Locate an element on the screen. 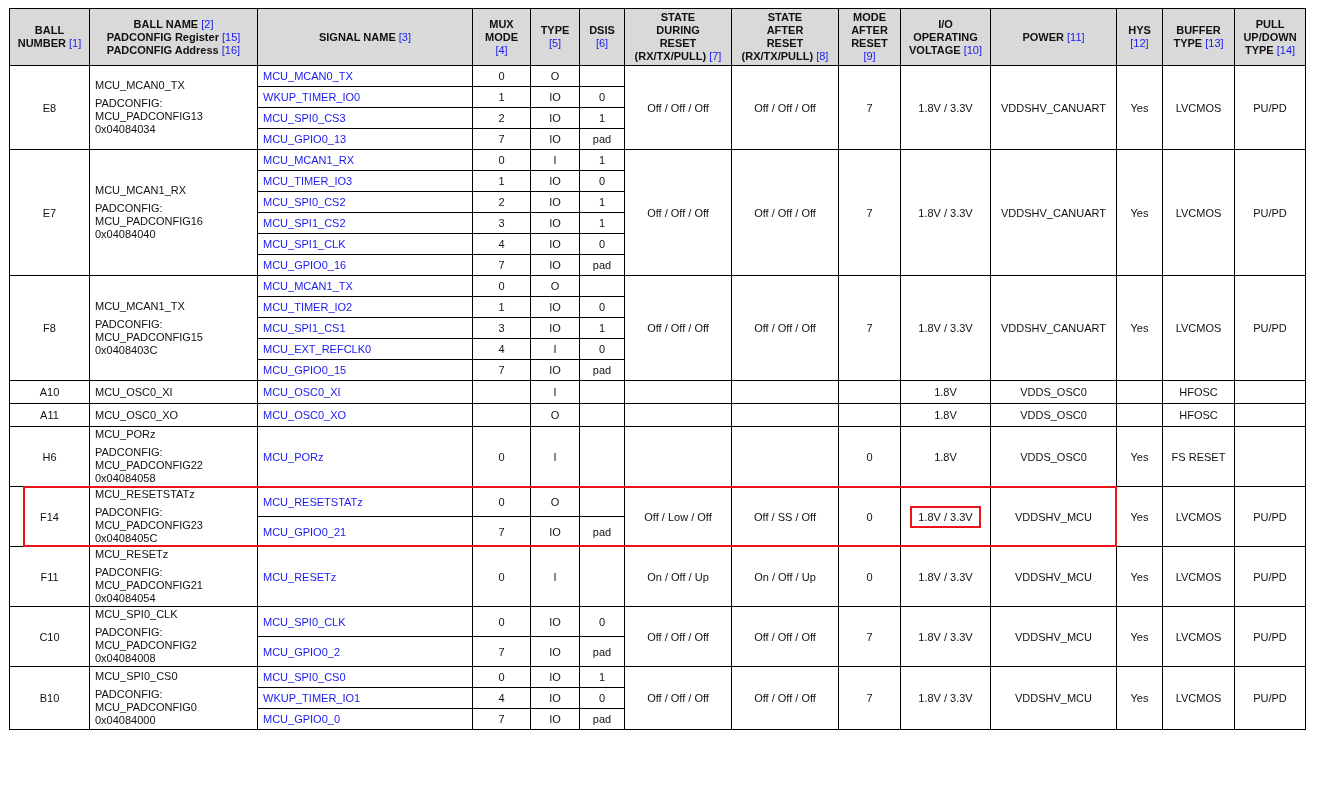 The height and width of the screenshot is (795, 1319). footnote-link: [16] is located at coordinates (231, 49).